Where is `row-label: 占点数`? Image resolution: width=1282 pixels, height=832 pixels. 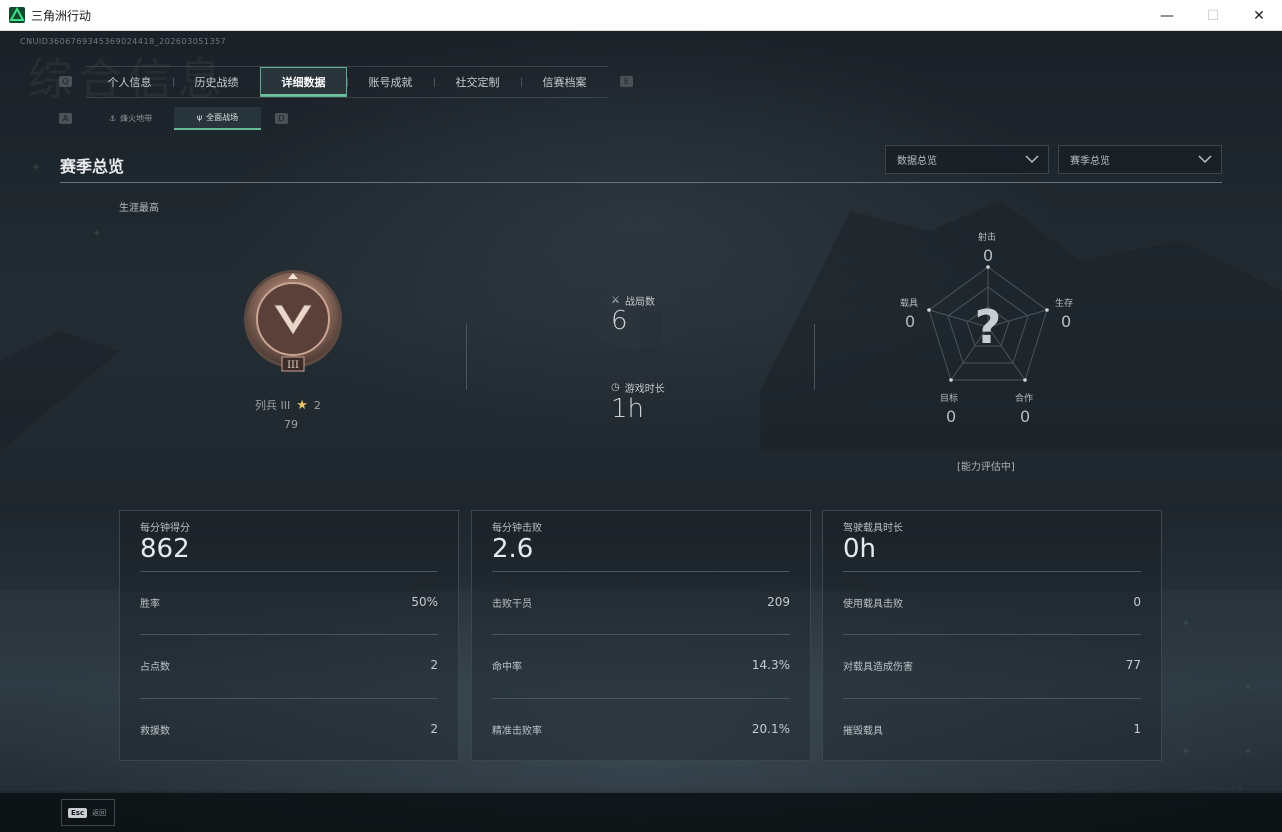
row-label: 占点数 is located at coordinates (155, 667).